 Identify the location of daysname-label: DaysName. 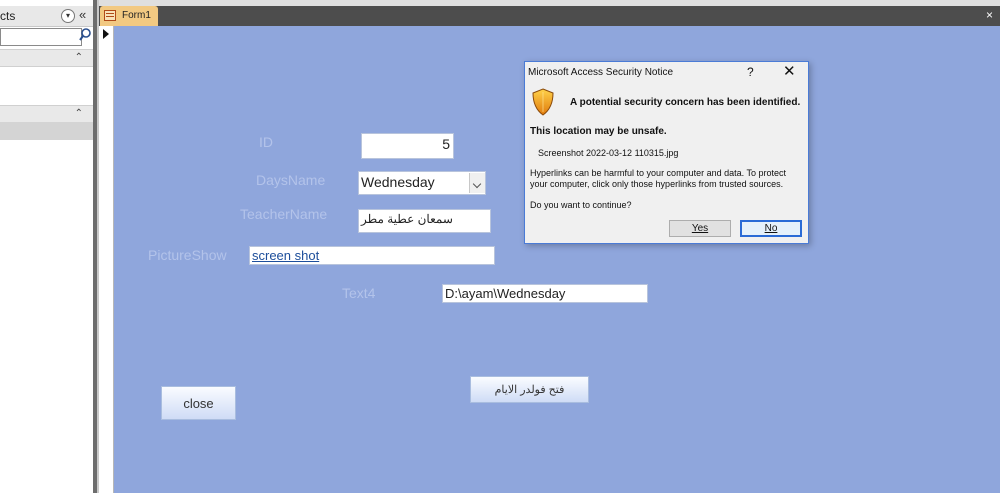
(291, 180).